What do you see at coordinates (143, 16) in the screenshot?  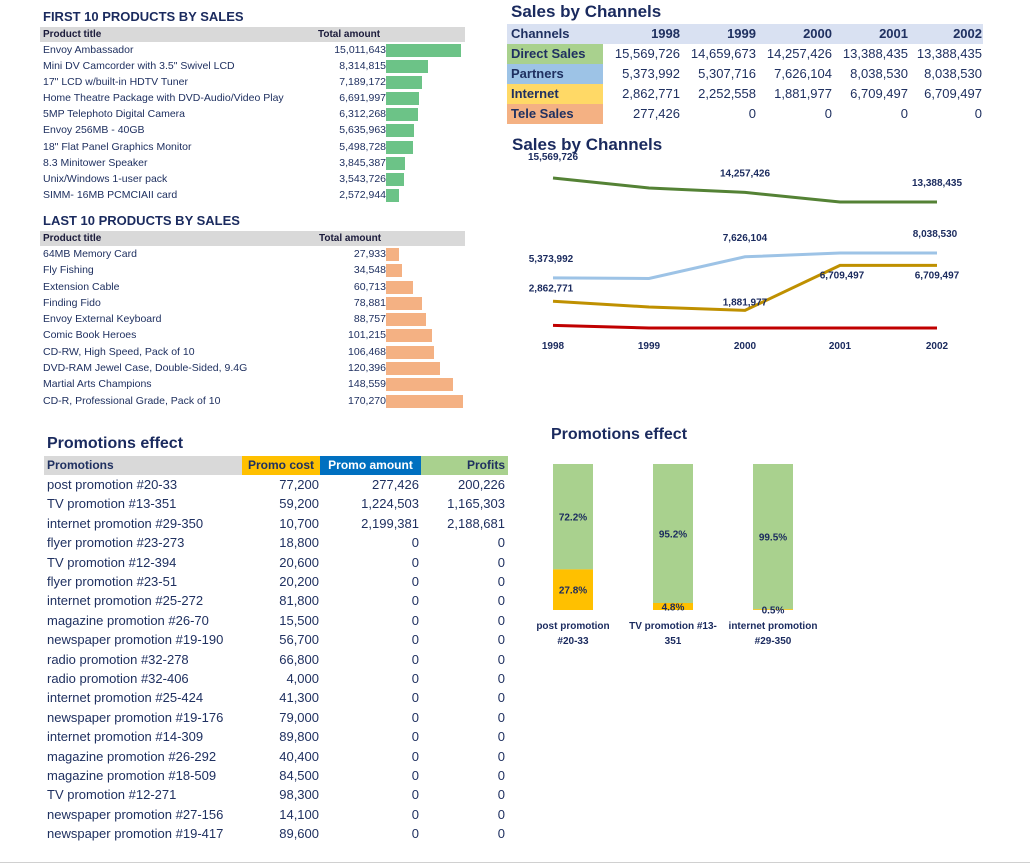 I see `first10-title: FIRST 10 PRODUCTS BY SALES` at bounding box center [143, 16].